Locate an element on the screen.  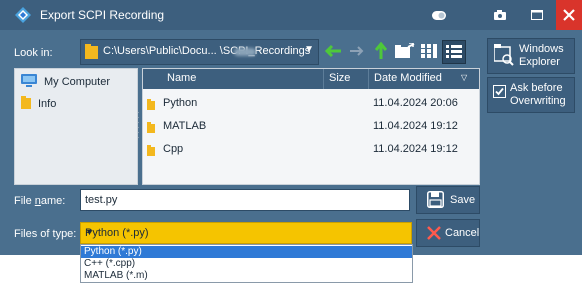
column-header-name: Name is located at coordinates (181, 78).